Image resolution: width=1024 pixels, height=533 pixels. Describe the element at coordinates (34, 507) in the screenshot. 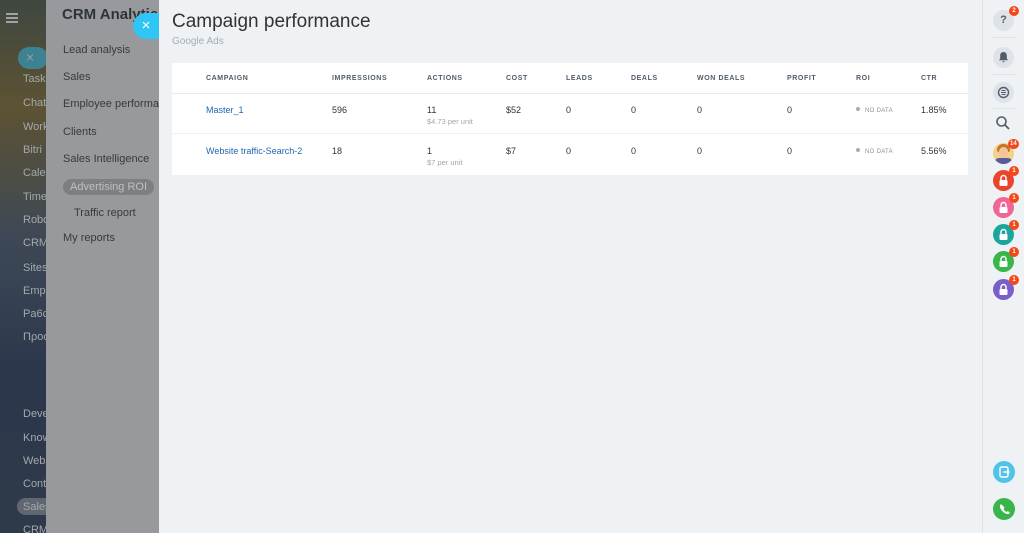

I see `sidebar-item: Sales` at that location.